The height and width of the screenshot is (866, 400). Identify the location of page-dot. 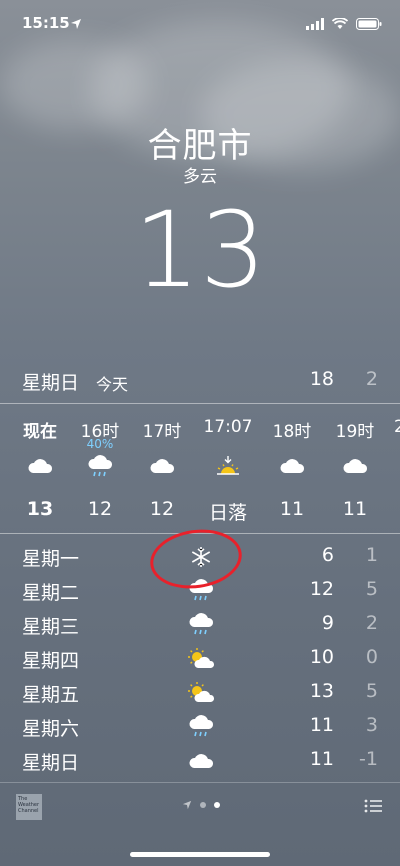
(203, 805).